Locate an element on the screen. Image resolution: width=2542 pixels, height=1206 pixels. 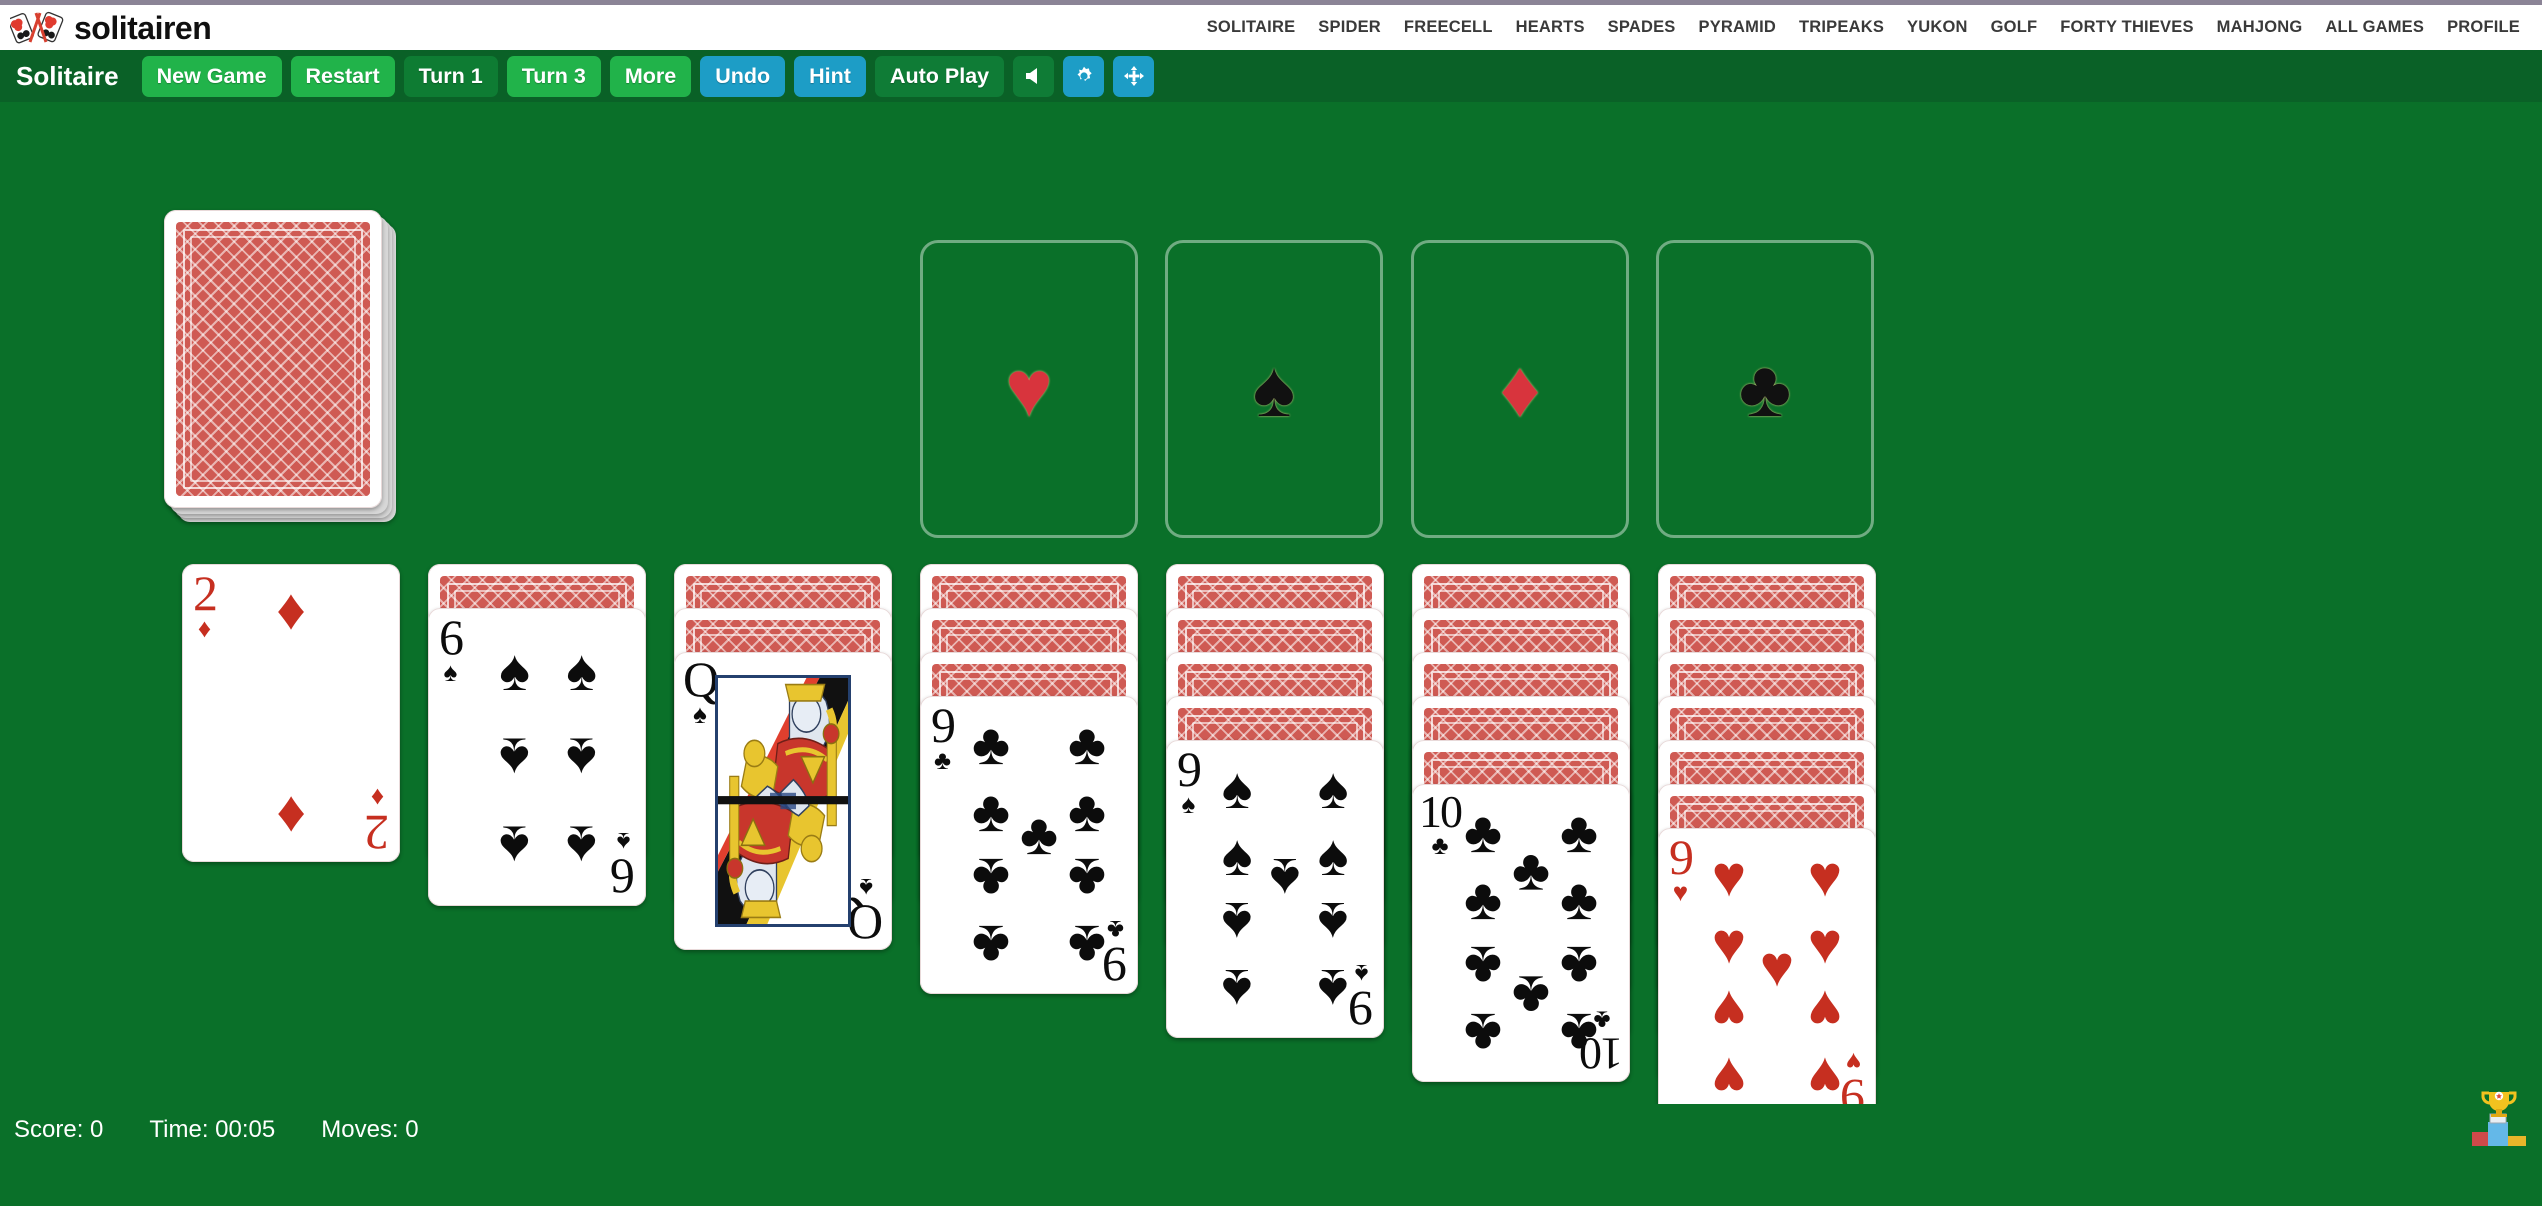
card-2-of-diamonds: 2 ♦ 2 ♦ ♦ ♦ is located at coordinates (291, 713).